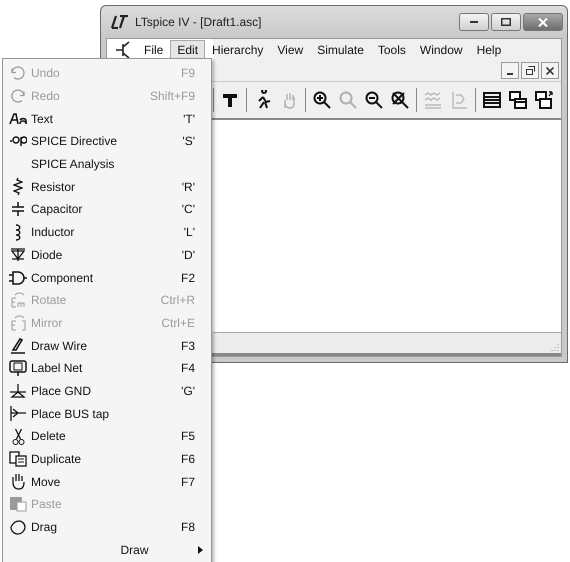  What do you see at coordinates (555, 347) in the screenshot?
I see `resize-grip-icon` at bounding box center [555, 347].